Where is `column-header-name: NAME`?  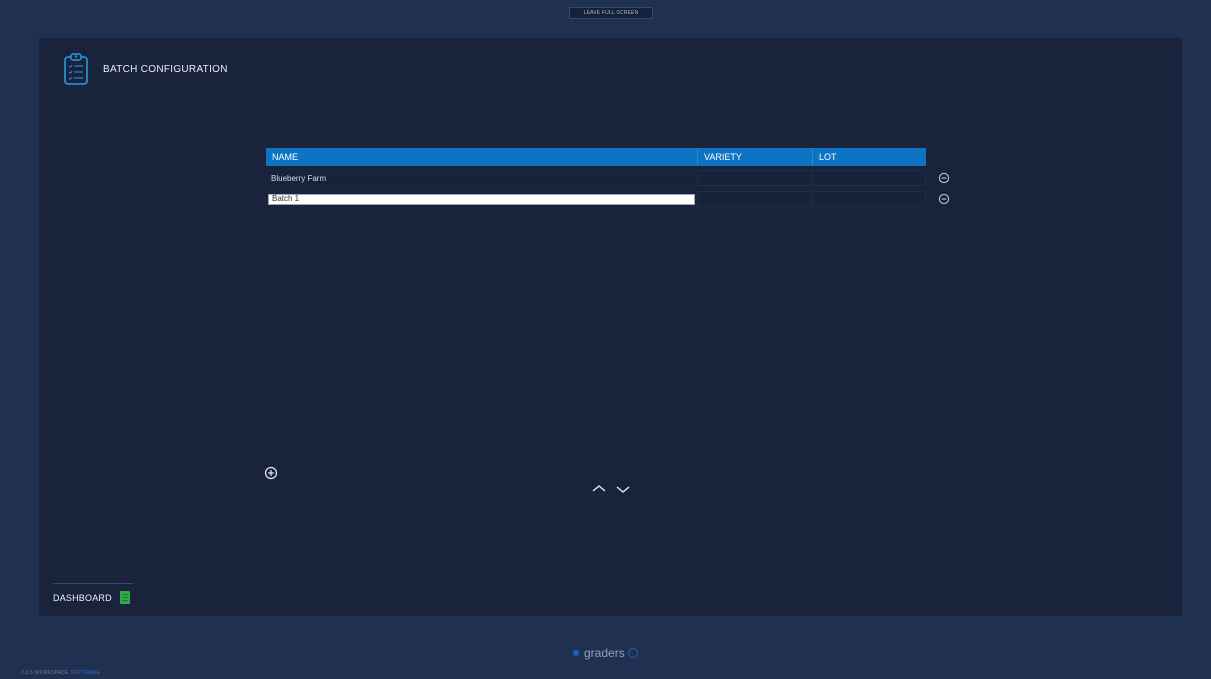 column-header-name: NAME is located at coordinates (481, 157).